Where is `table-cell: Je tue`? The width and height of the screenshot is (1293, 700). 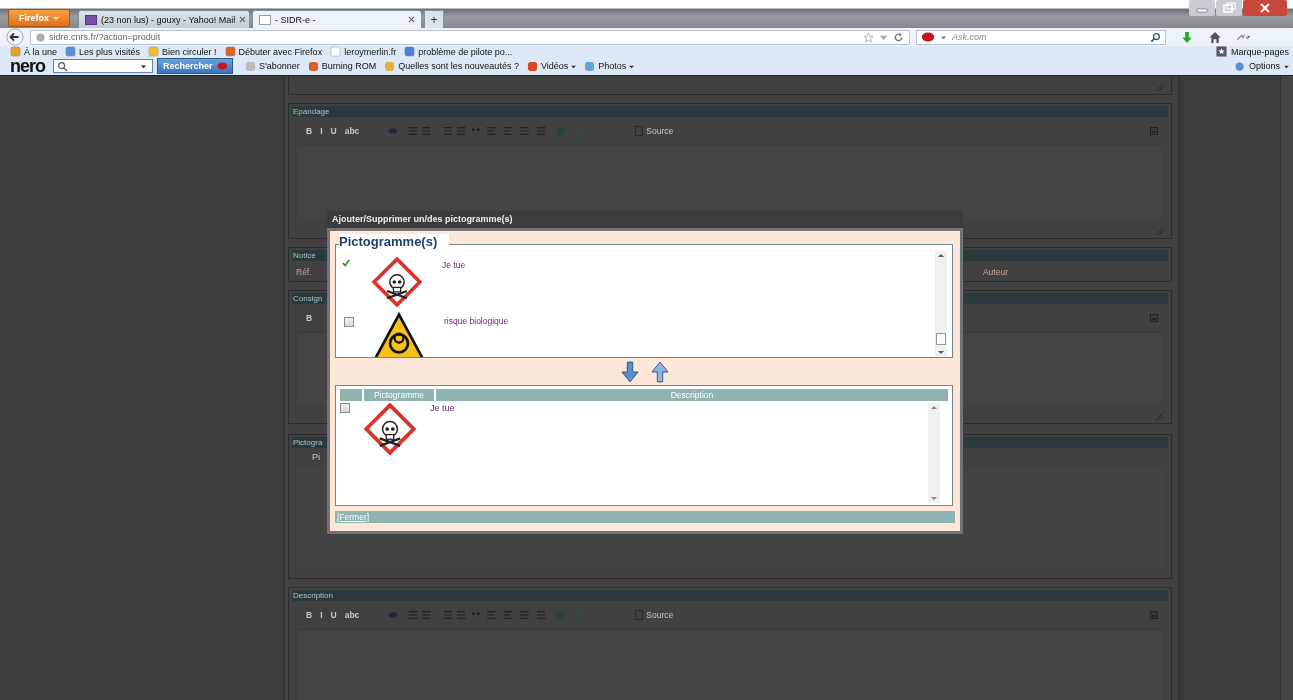 table-cell: Je tue is located at coordinates (442, 408).